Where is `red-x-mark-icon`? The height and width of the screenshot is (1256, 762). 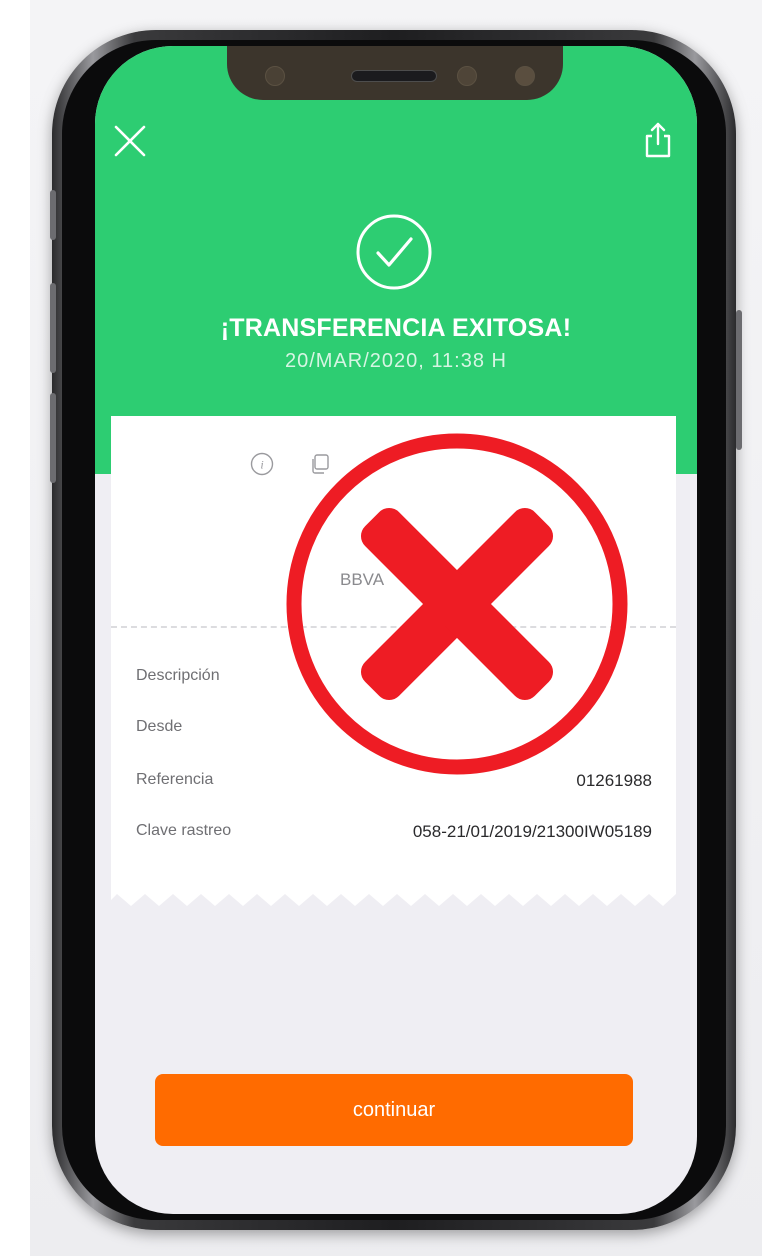 red-x-mark-icon is located at coordinates (457, 604).